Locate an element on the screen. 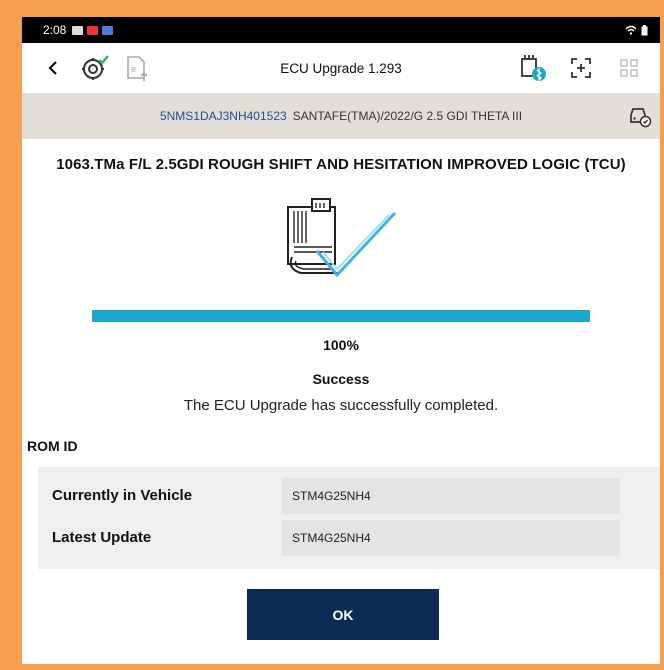 This screenshot has width=664, height=670. back-icon is located at coordinates (52, 68).